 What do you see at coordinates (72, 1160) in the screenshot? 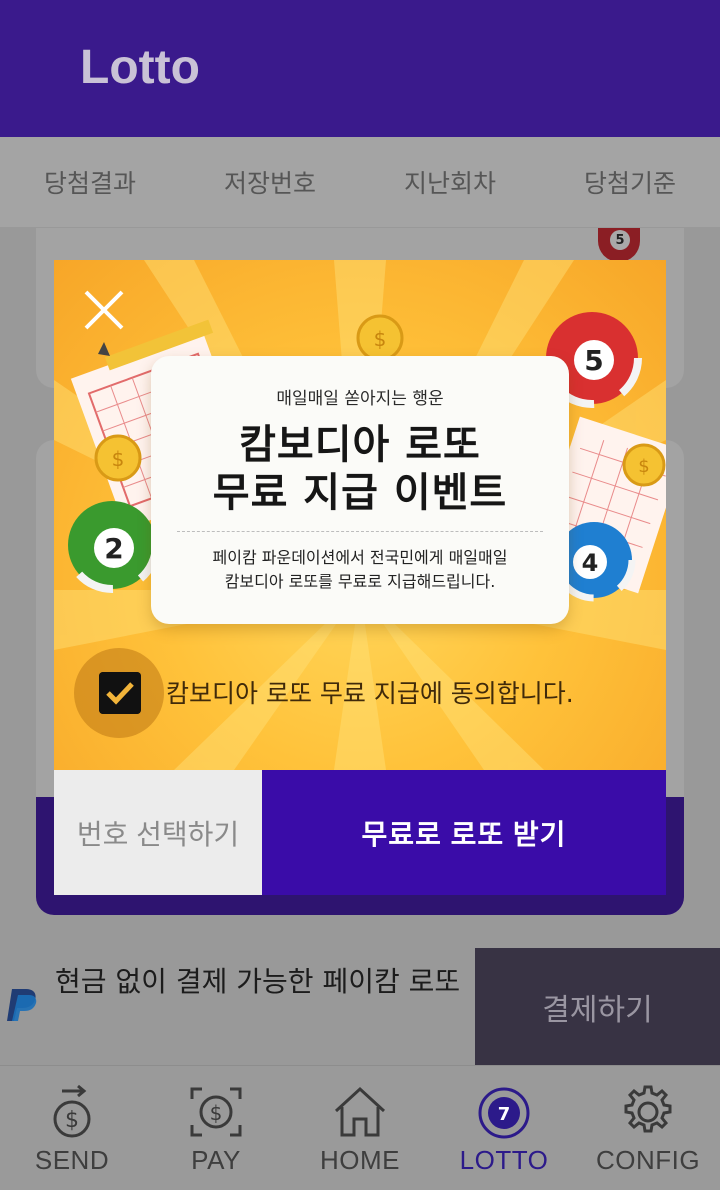
I see `nav-send-label: SEND` at bounding box center [72, 1160].